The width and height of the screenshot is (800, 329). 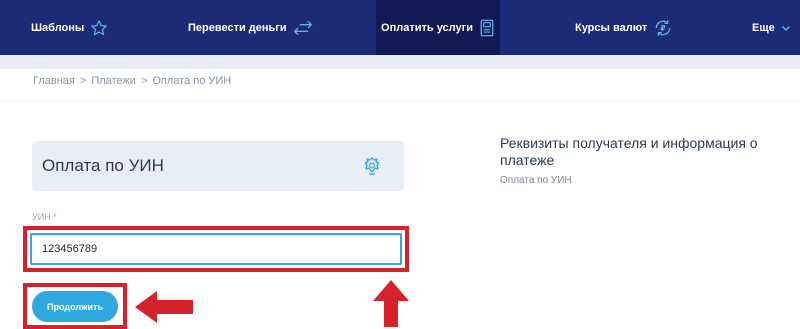 I want to click on breadcrumb: Главная > Платежи > Оплата по УИН, so click(x=132, y=83).